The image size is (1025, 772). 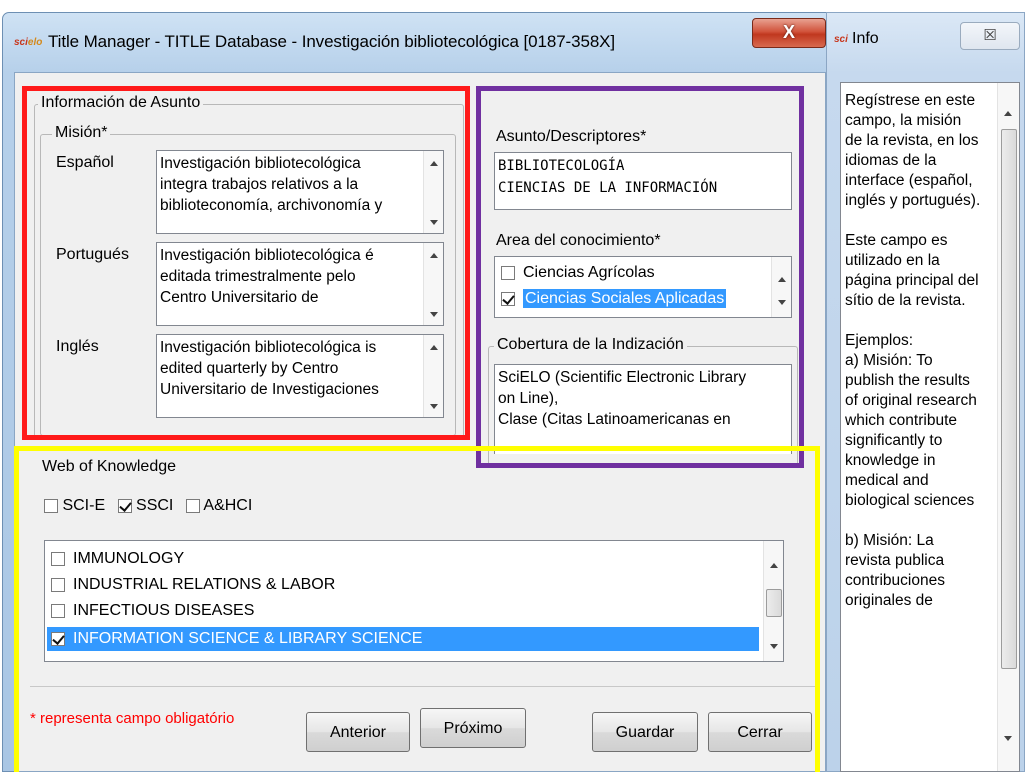 I want to click on wok-category-item: IMMUNOLOGY, so click(x=403, y=559).